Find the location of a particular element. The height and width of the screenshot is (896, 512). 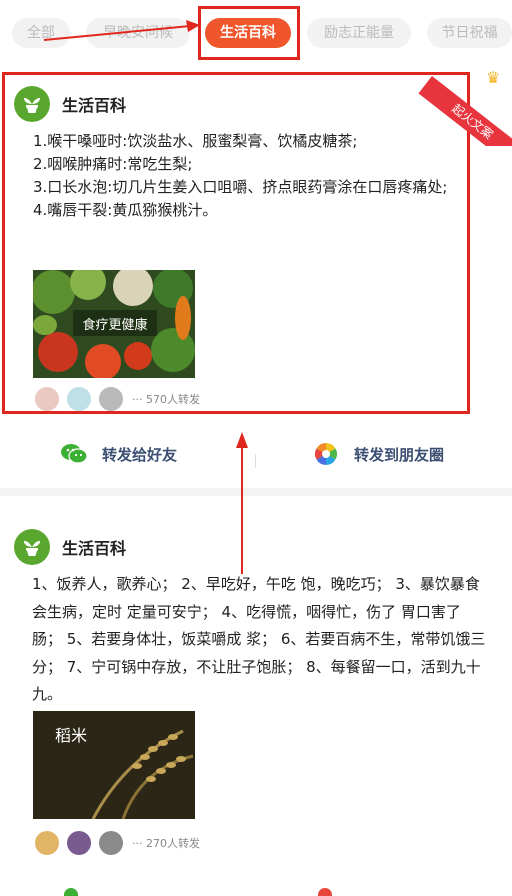

wechat-icon is located at coordinates (74, 454).